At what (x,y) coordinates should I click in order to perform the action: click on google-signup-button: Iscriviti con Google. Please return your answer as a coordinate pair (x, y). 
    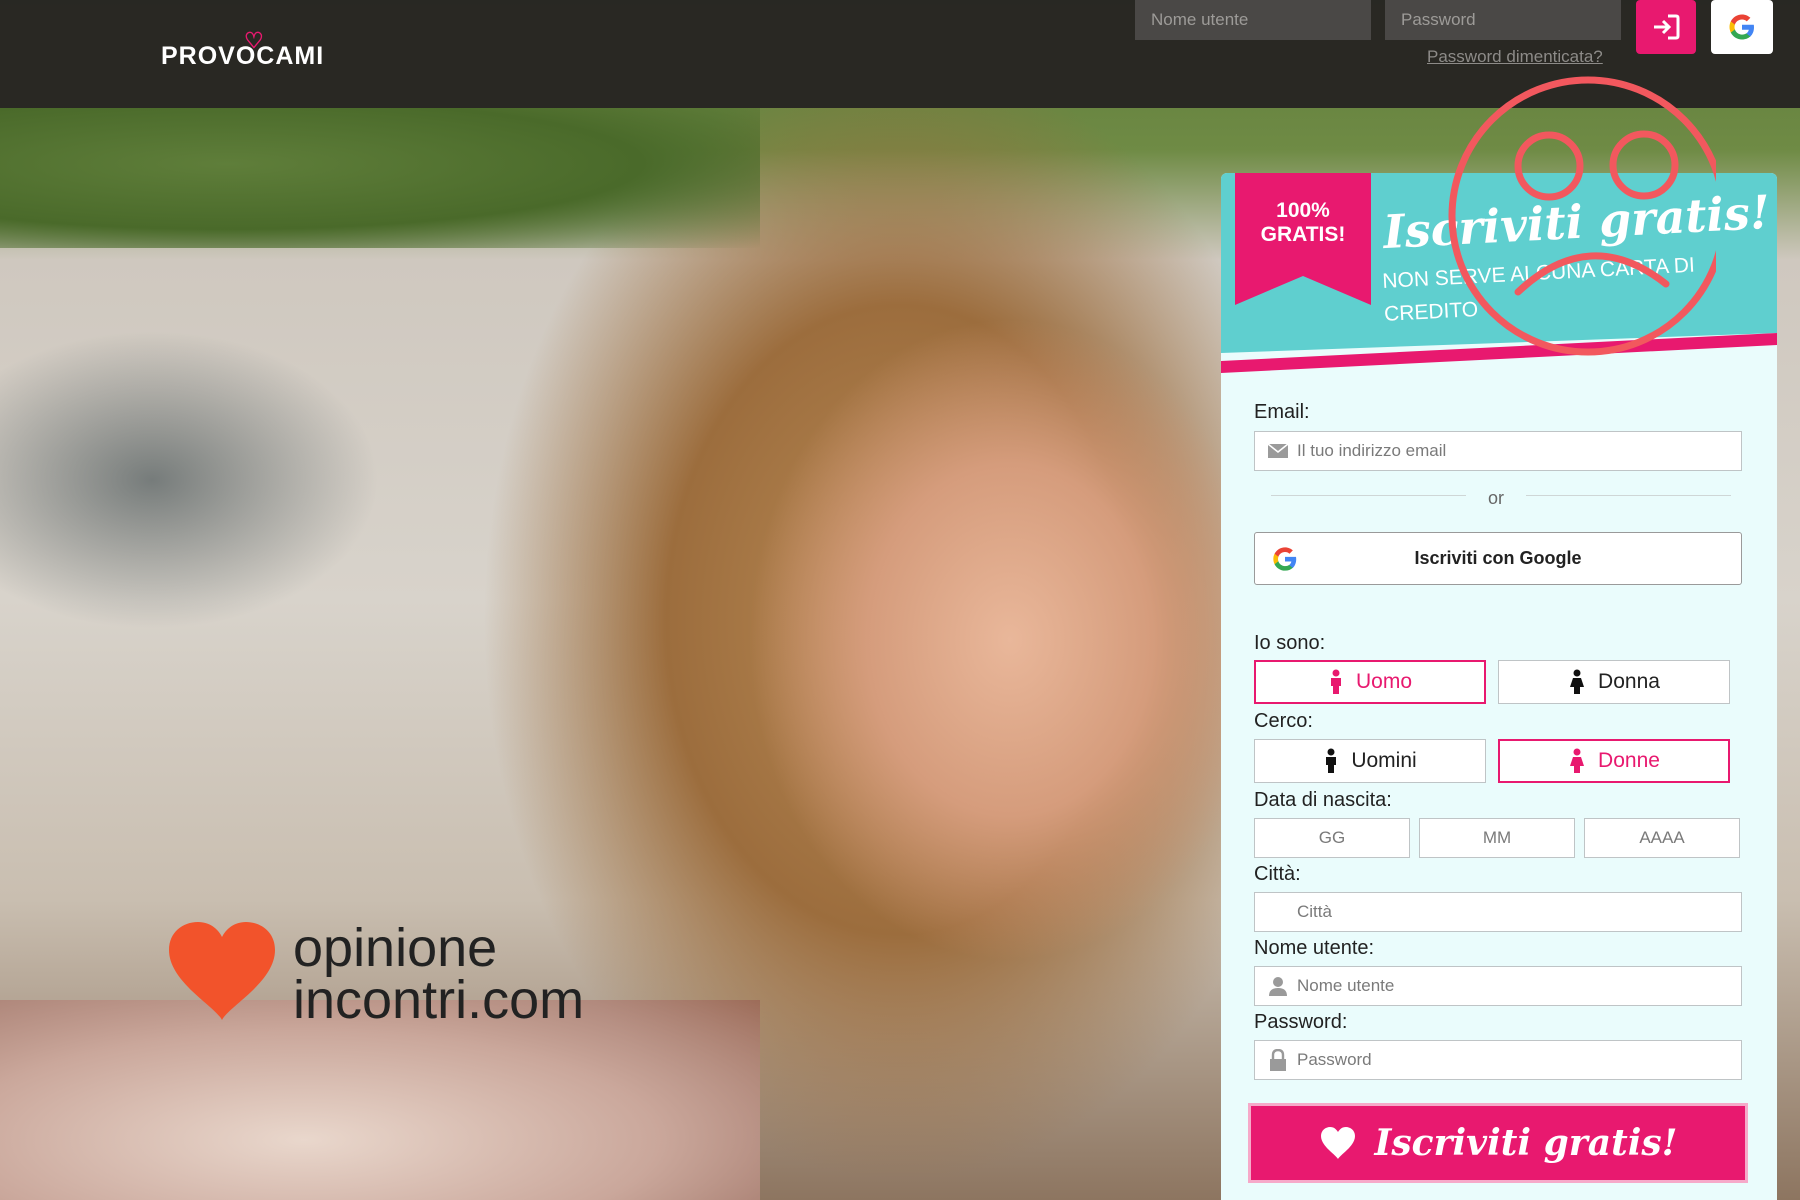
    Looking at the image, I should click on (1498, 558).